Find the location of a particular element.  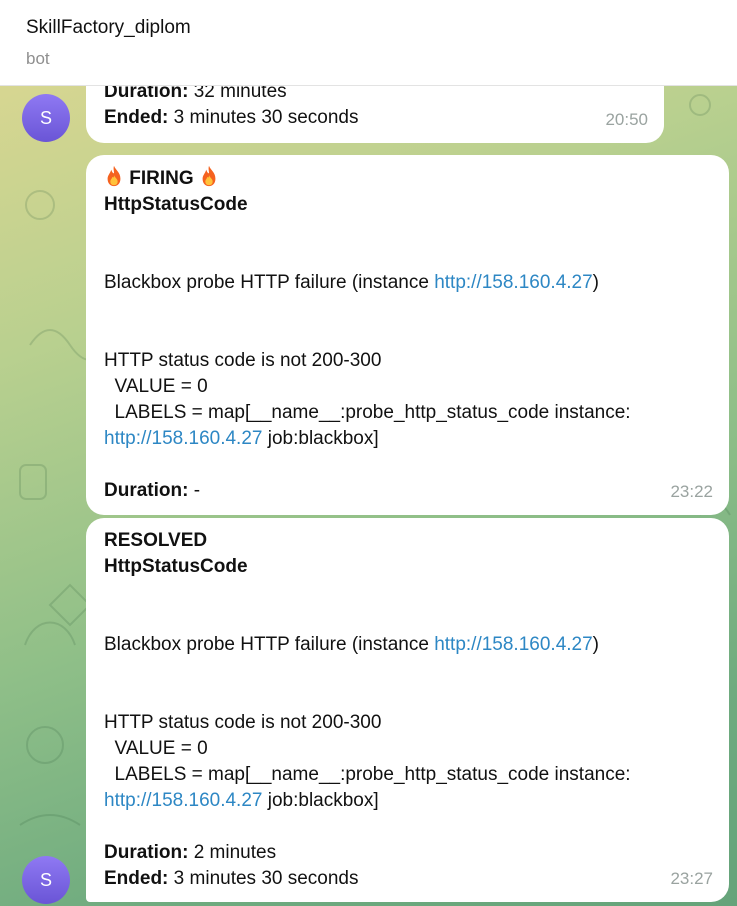

message-line: FIRING is located at coordinates (416, 178).